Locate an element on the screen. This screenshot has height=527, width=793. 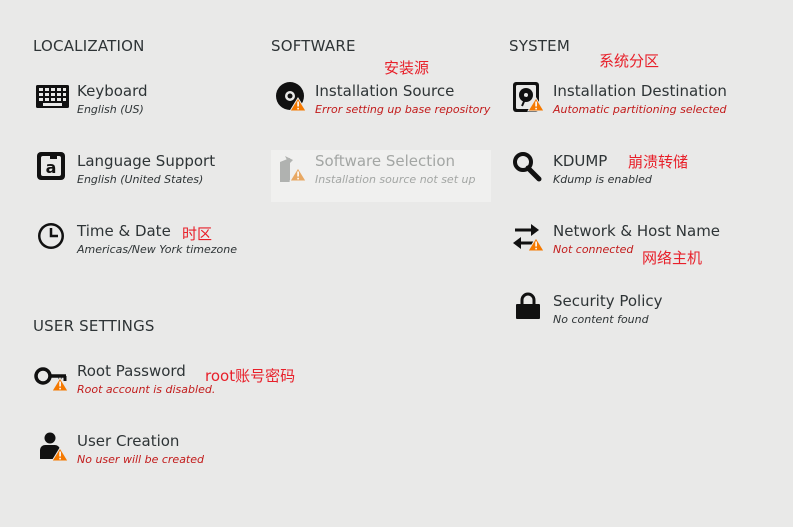
section-title-localization: LOCALIZATION is located at coordinates (89, 46).